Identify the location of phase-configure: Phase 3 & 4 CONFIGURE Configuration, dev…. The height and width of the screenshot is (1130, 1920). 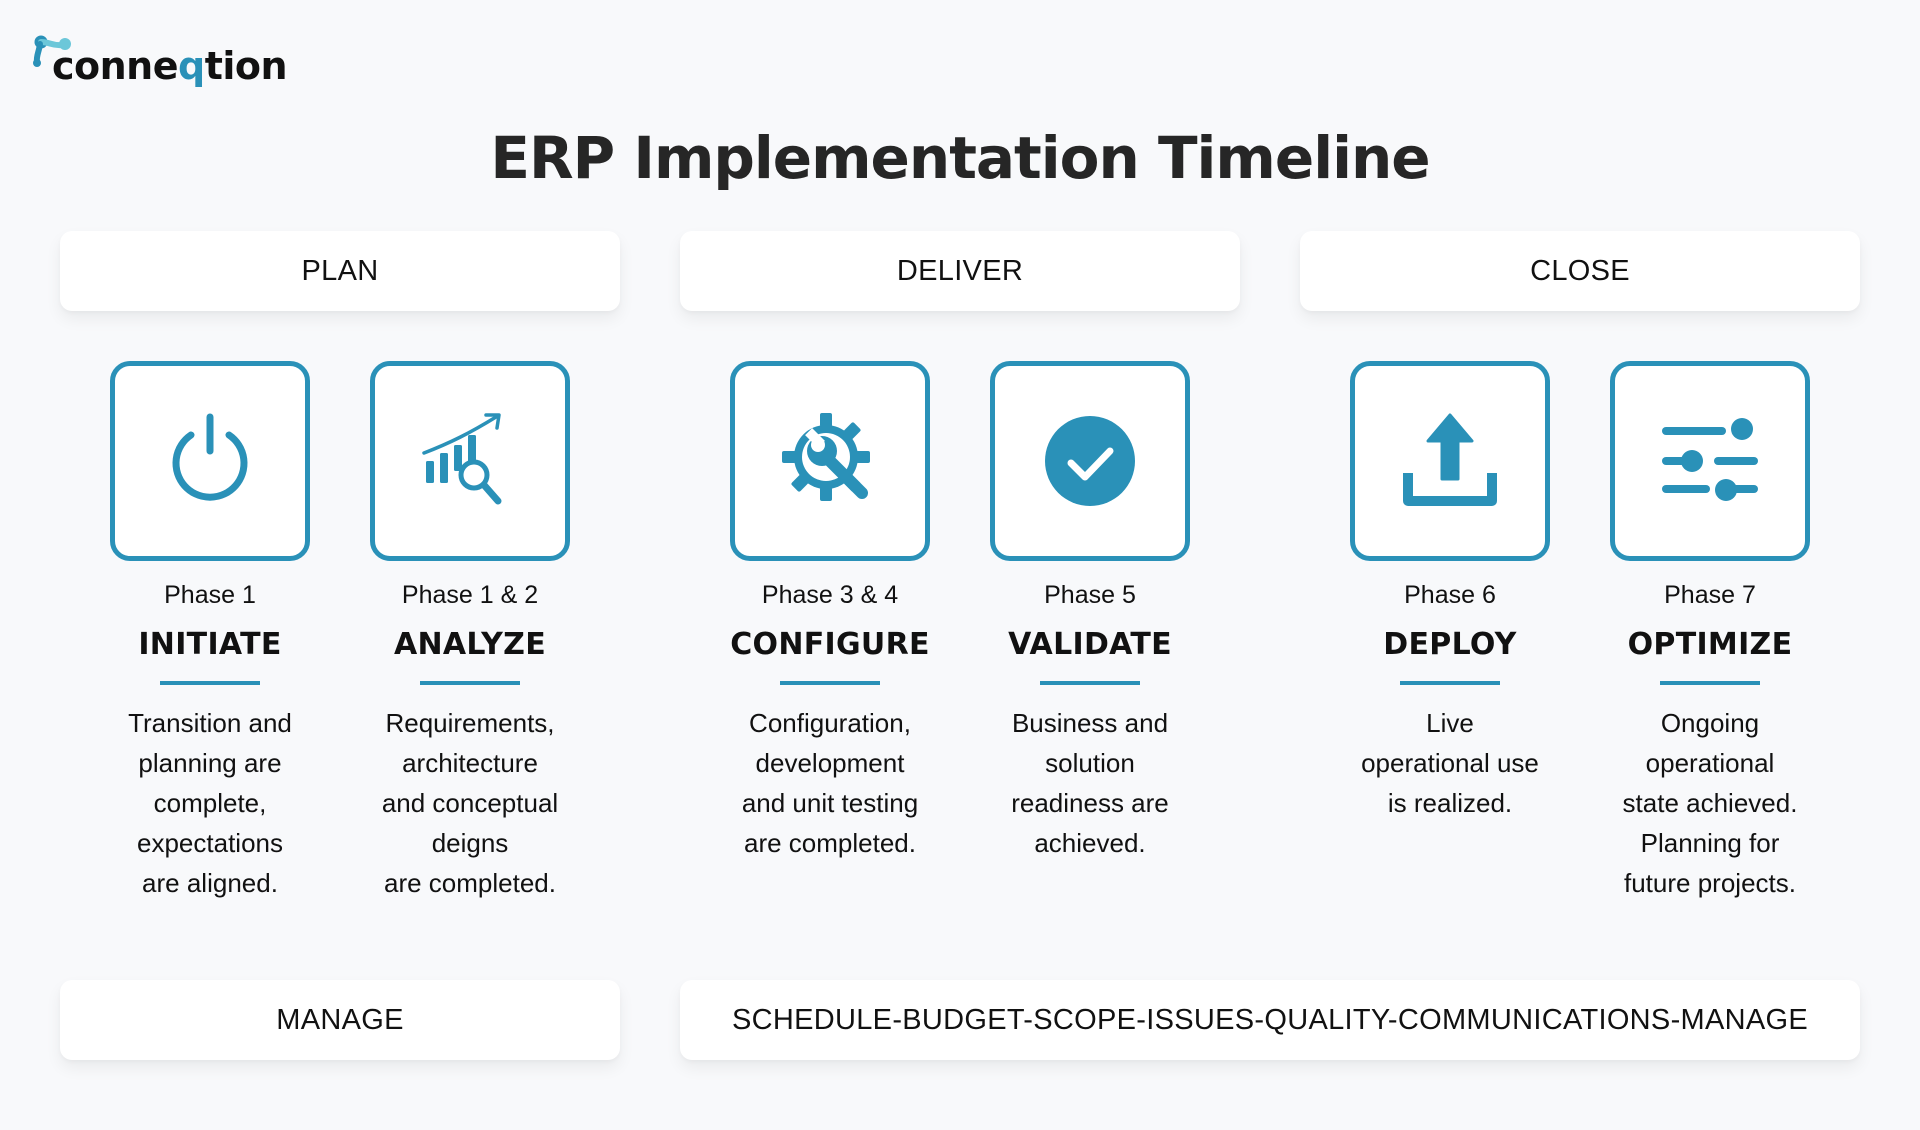
(830, 612).